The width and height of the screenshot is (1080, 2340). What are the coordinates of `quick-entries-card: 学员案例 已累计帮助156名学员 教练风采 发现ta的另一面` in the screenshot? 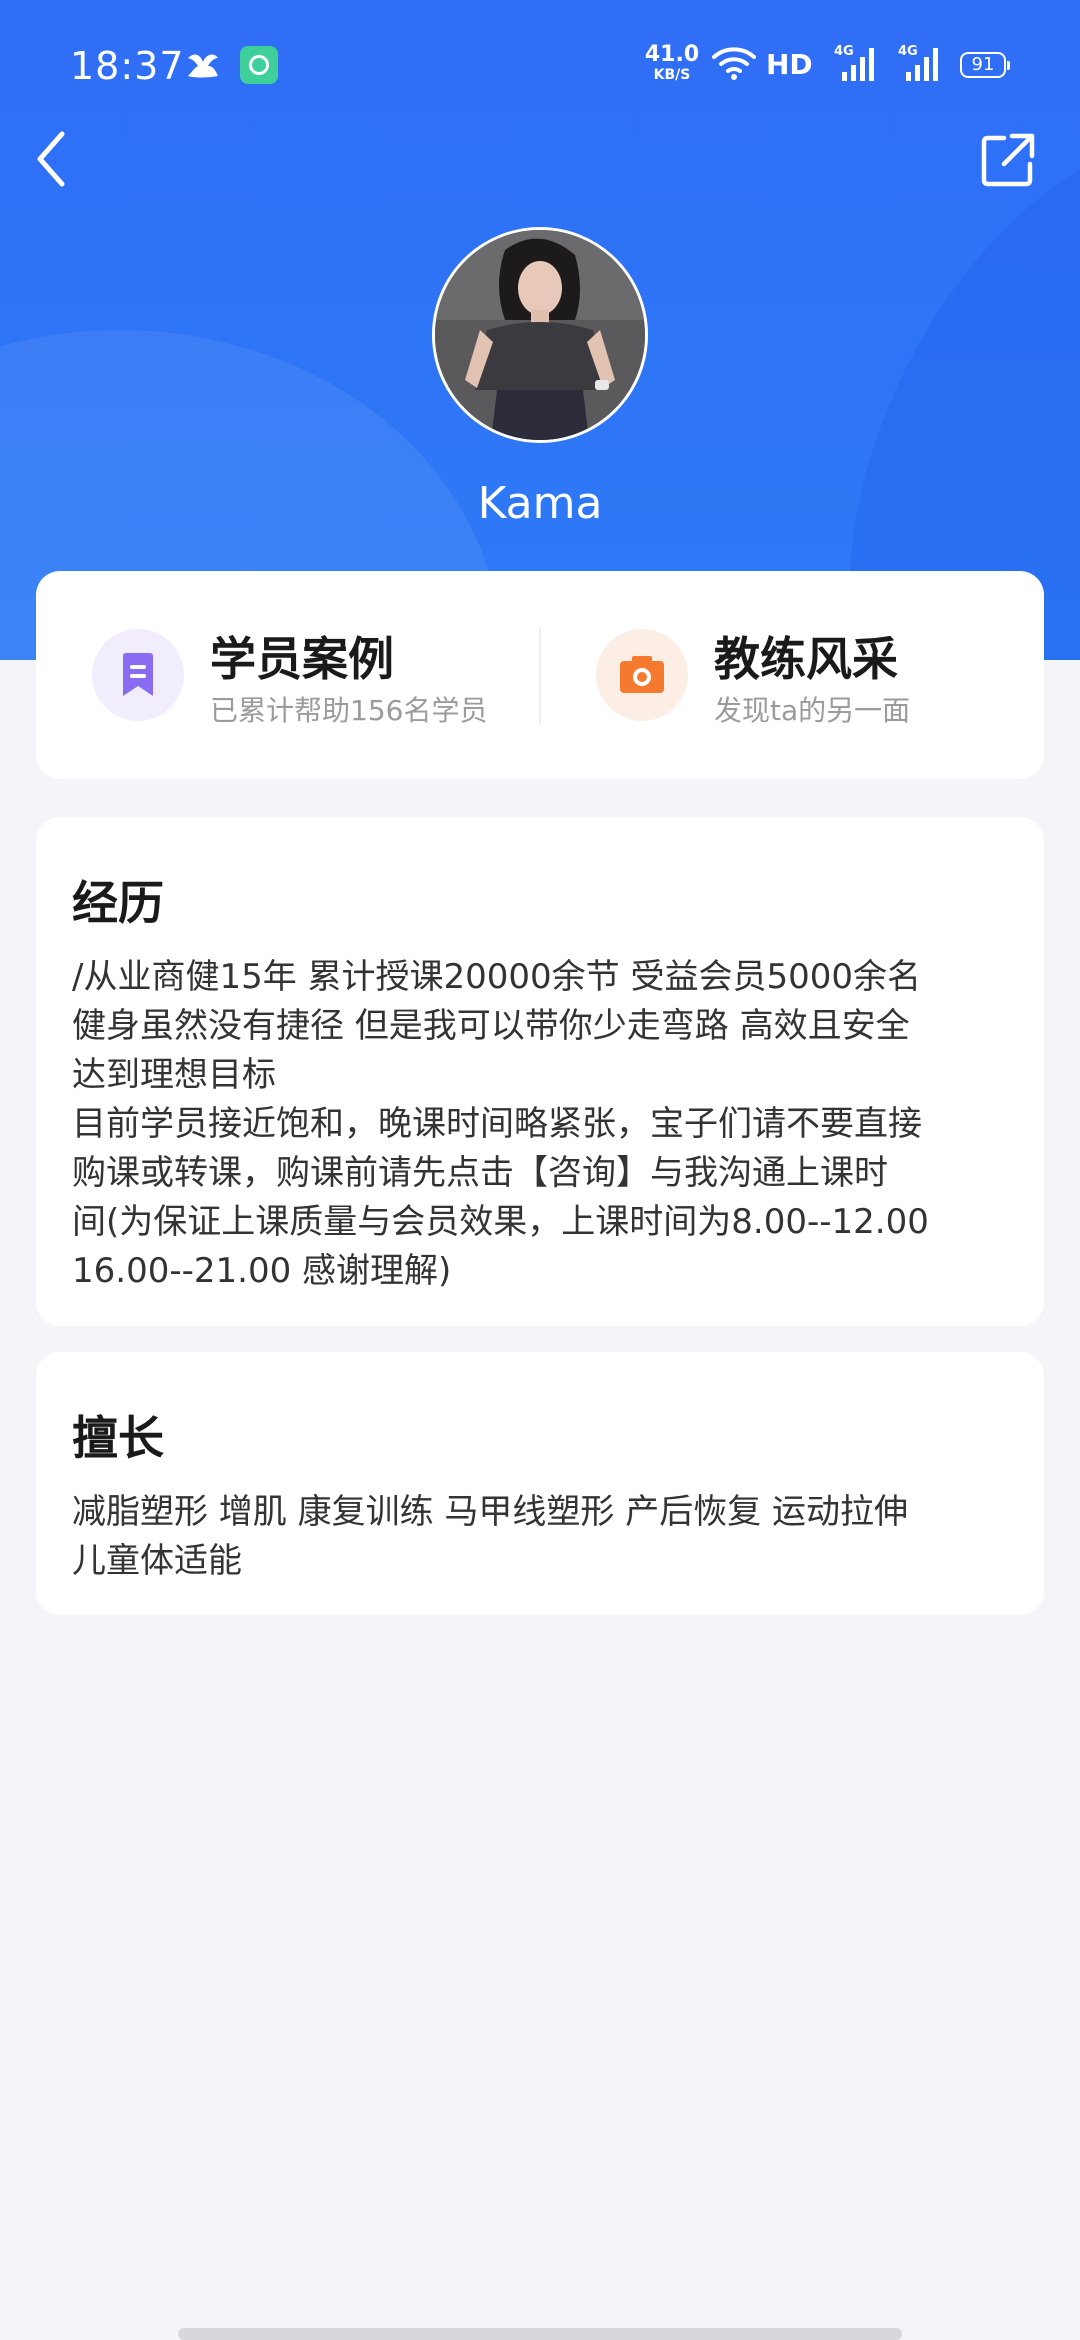 It's located at (540, 675).